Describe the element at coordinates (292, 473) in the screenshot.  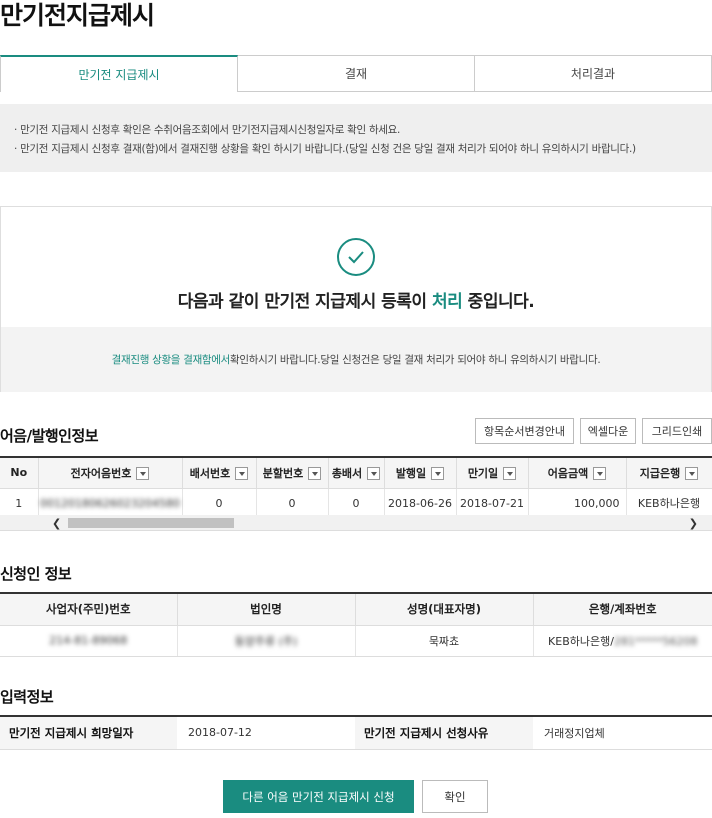
I see `col-header: 분할번호` at that location.